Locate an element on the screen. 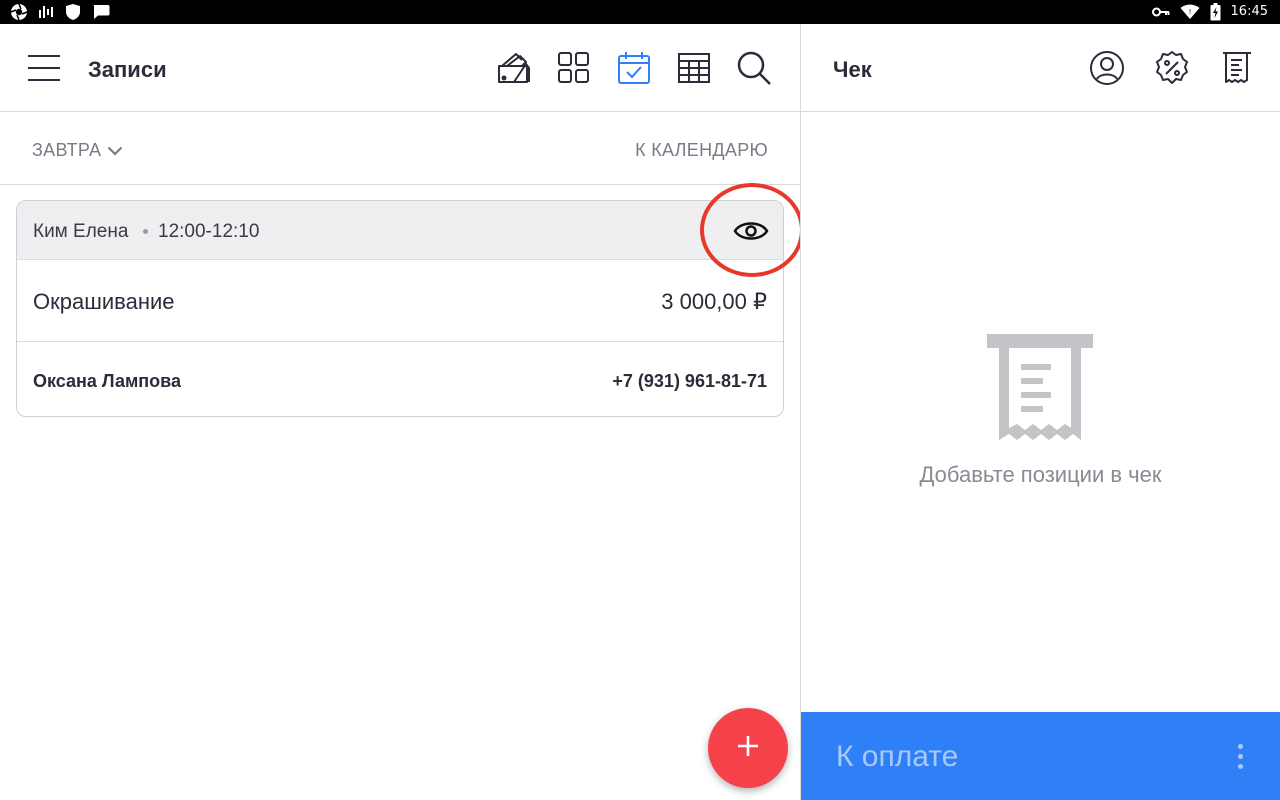 The width and height of the screenshot is (1280, 800). pay-label: К оплате is located at coordinates (897, 756).